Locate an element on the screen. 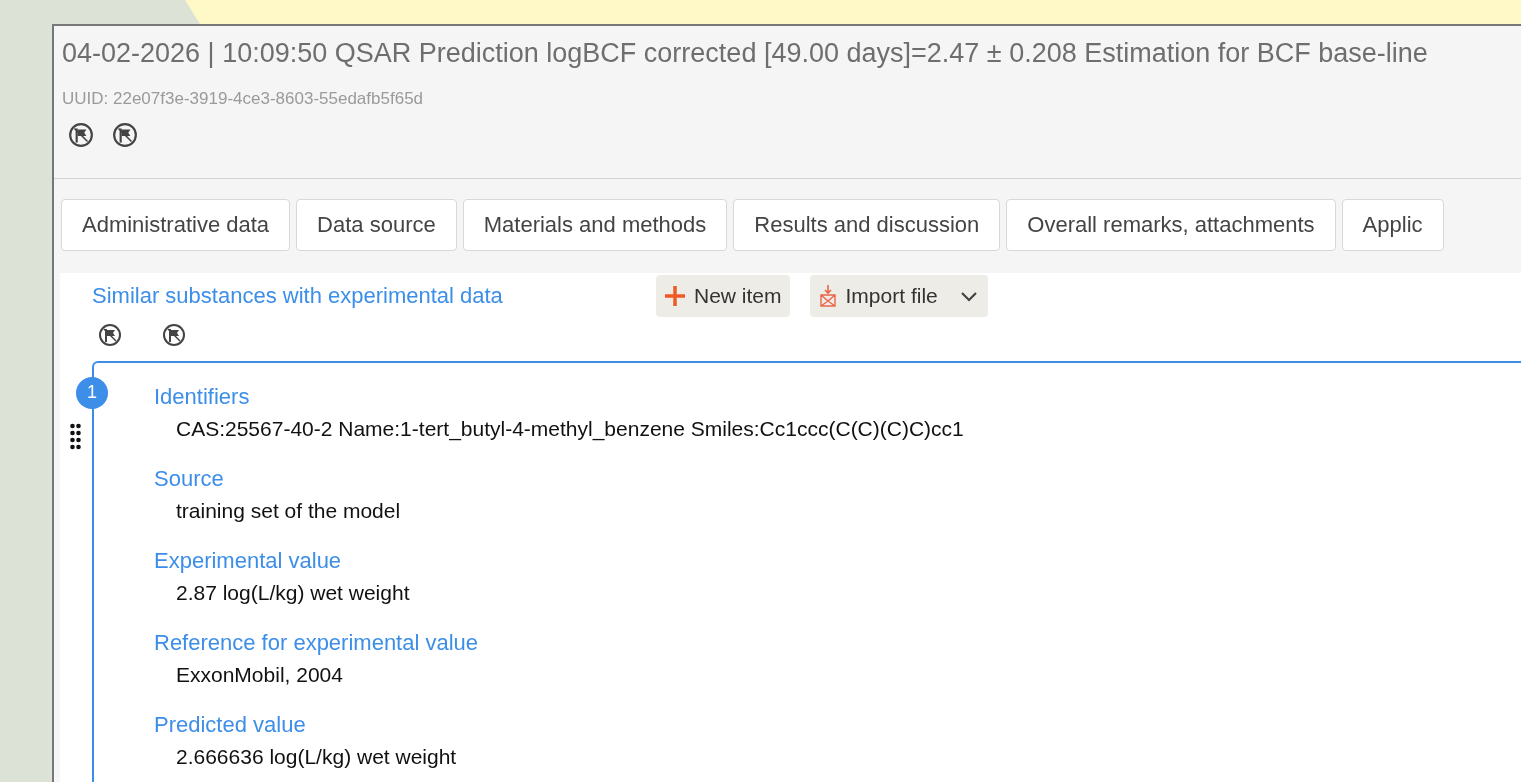 This screenshot has height=782, width=1521. field-label: Experimental value is located at coordinates (248, 560).